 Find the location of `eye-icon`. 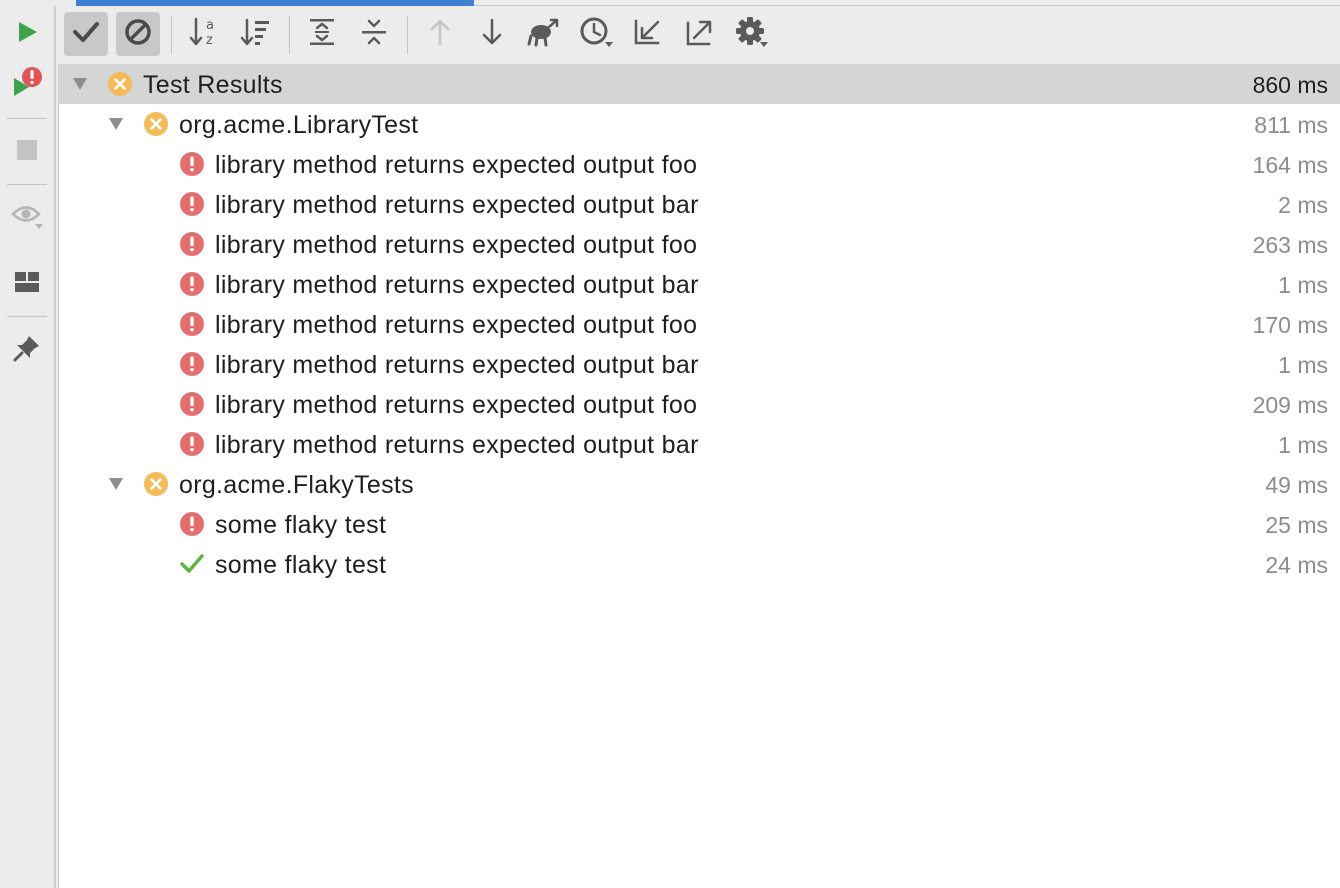

eye-icon is located at coordinates (27, 218).